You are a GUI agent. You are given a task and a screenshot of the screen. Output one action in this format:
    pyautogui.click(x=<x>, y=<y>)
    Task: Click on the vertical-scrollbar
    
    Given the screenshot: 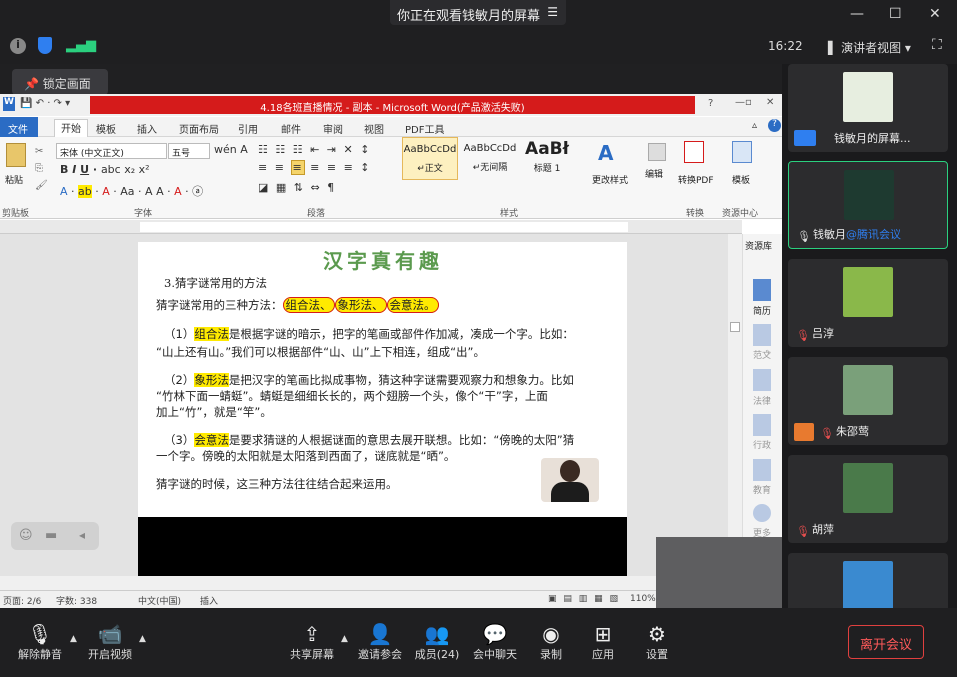 What is the action you would take?
    pyautogui.click(x=735, y=407)
    